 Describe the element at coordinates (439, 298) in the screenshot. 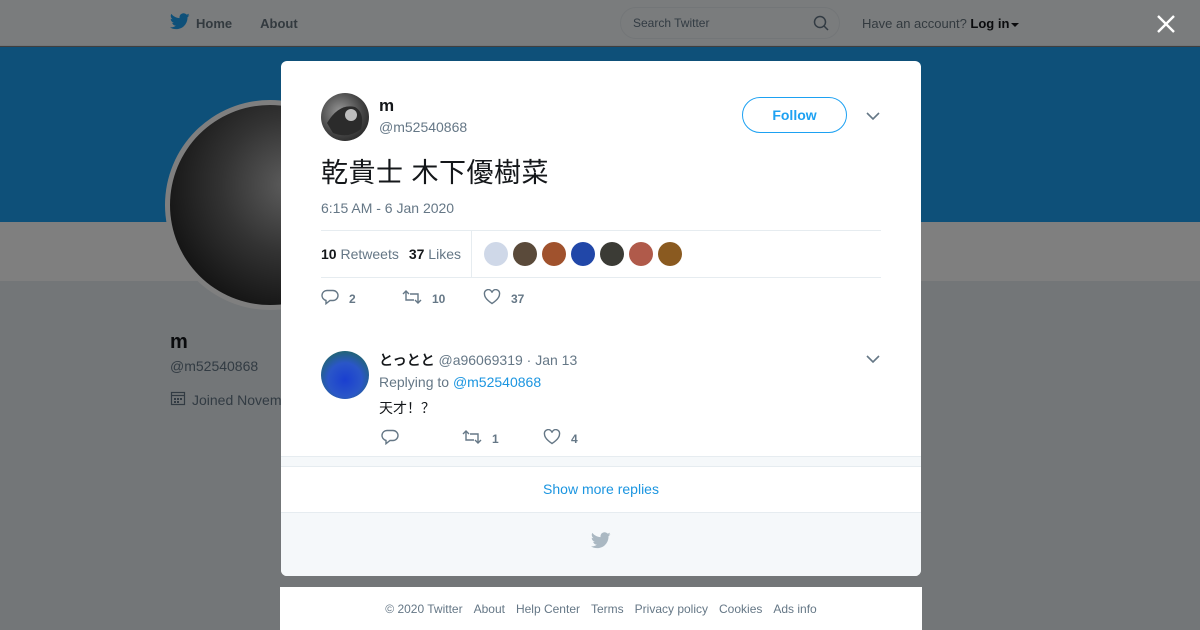

I see `retweet-count: 10` at that location.